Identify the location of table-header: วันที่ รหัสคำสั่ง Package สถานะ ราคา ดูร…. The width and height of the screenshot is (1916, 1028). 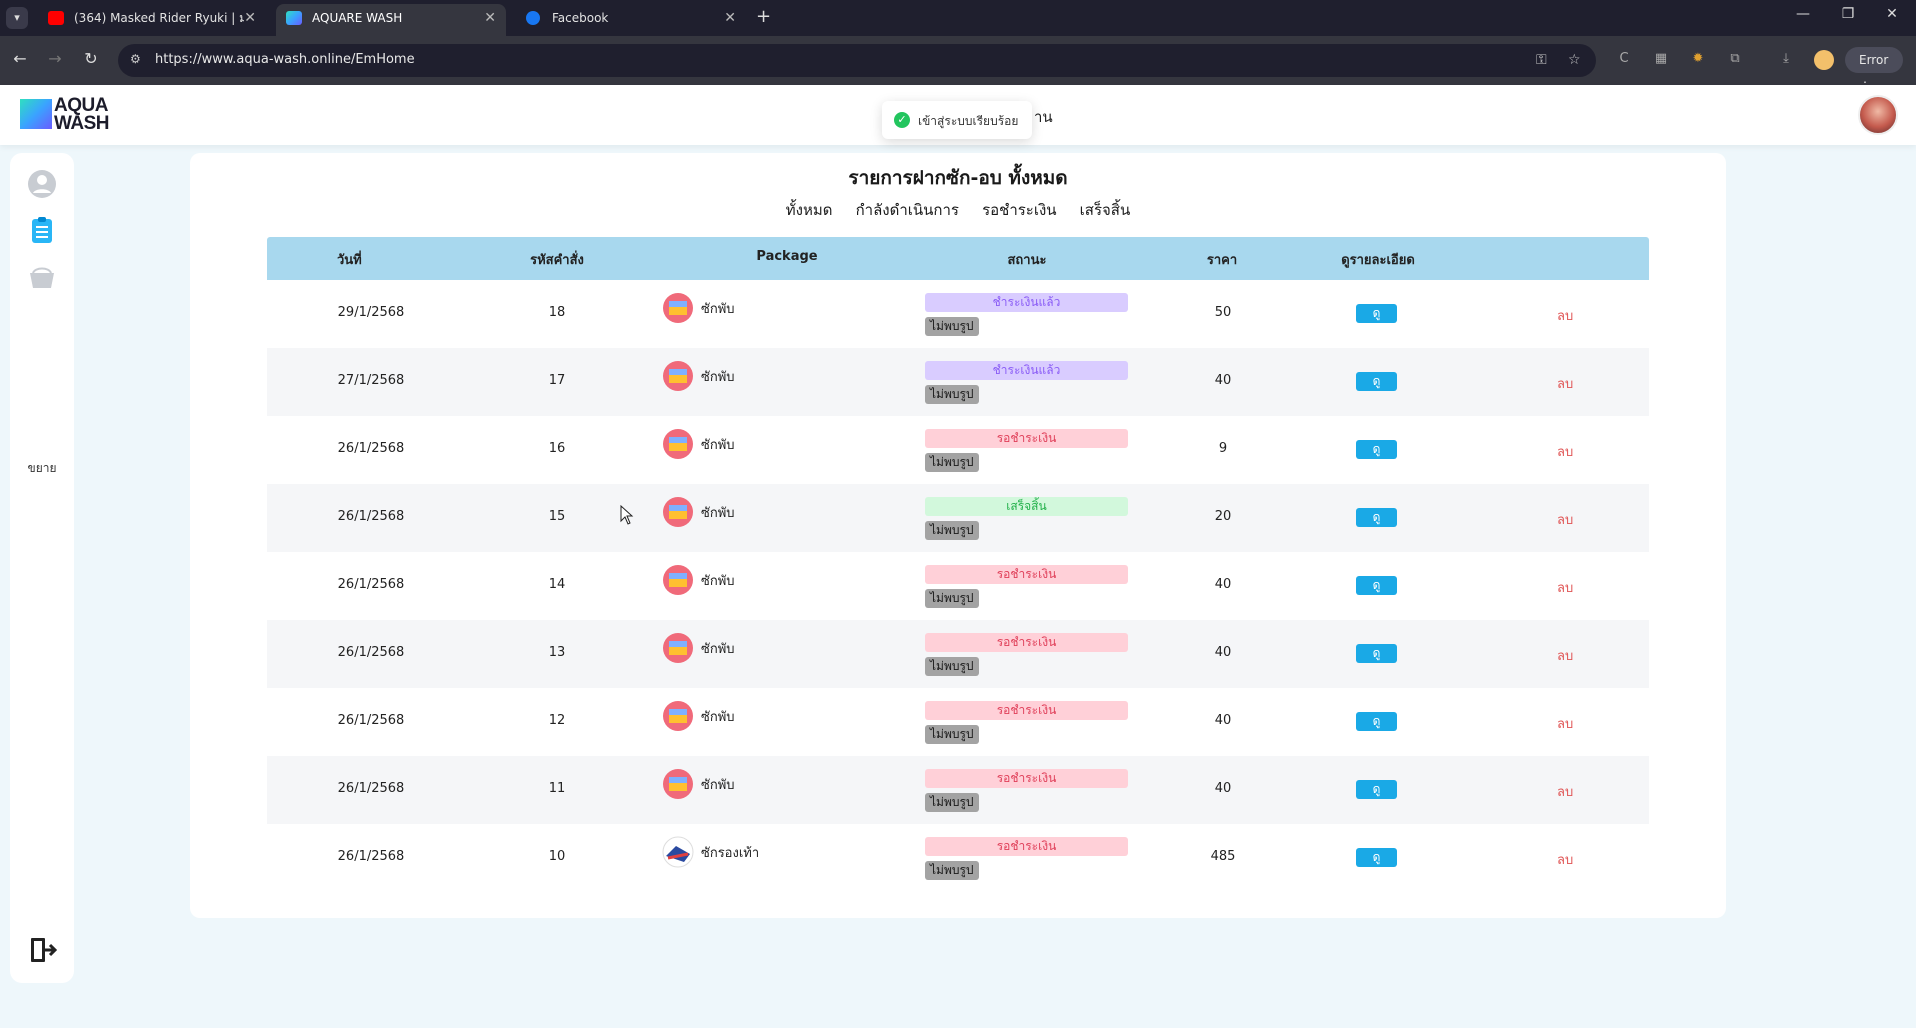
(958, 258).